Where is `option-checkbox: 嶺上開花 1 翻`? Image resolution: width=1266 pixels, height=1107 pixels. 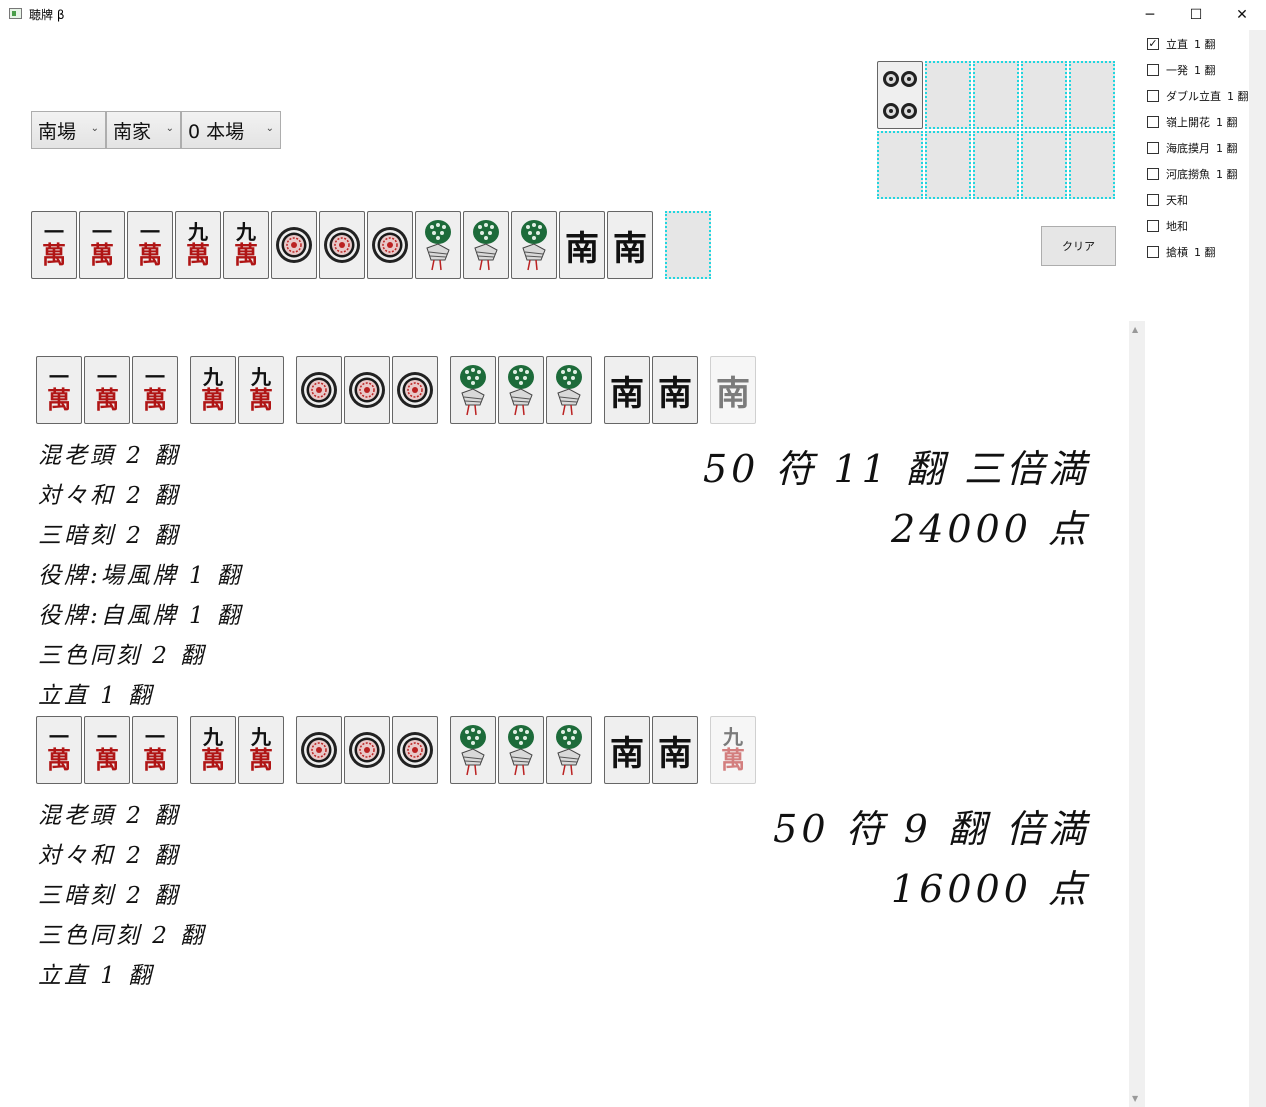
option-checkbox: 嶺上開花 1 翻 is located at coordinates (1192, 122).